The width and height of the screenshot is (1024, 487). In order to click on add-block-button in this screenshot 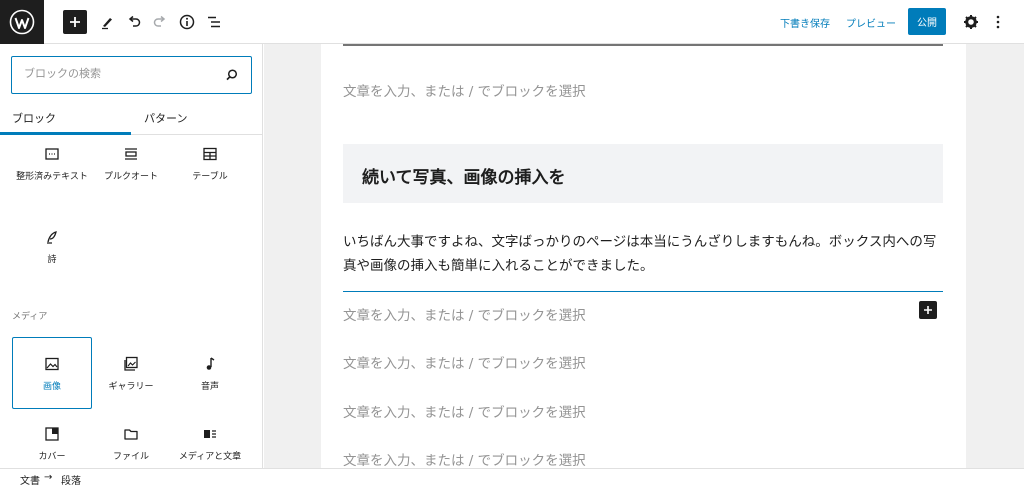, I will do `click(75, 22)`.